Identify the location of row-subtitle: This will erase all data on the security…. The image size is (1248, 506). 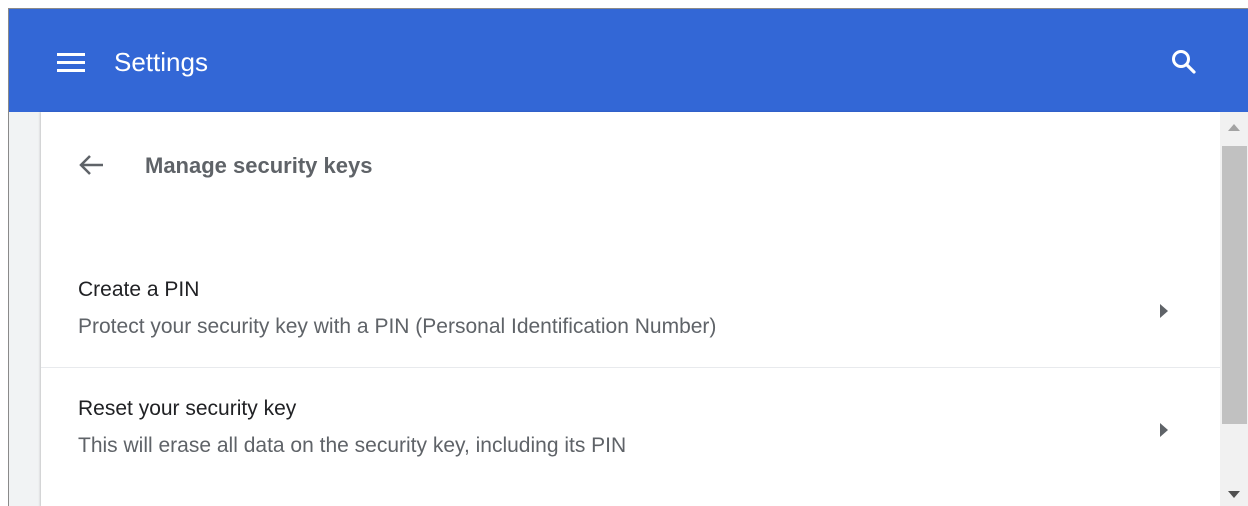
(352, 445).